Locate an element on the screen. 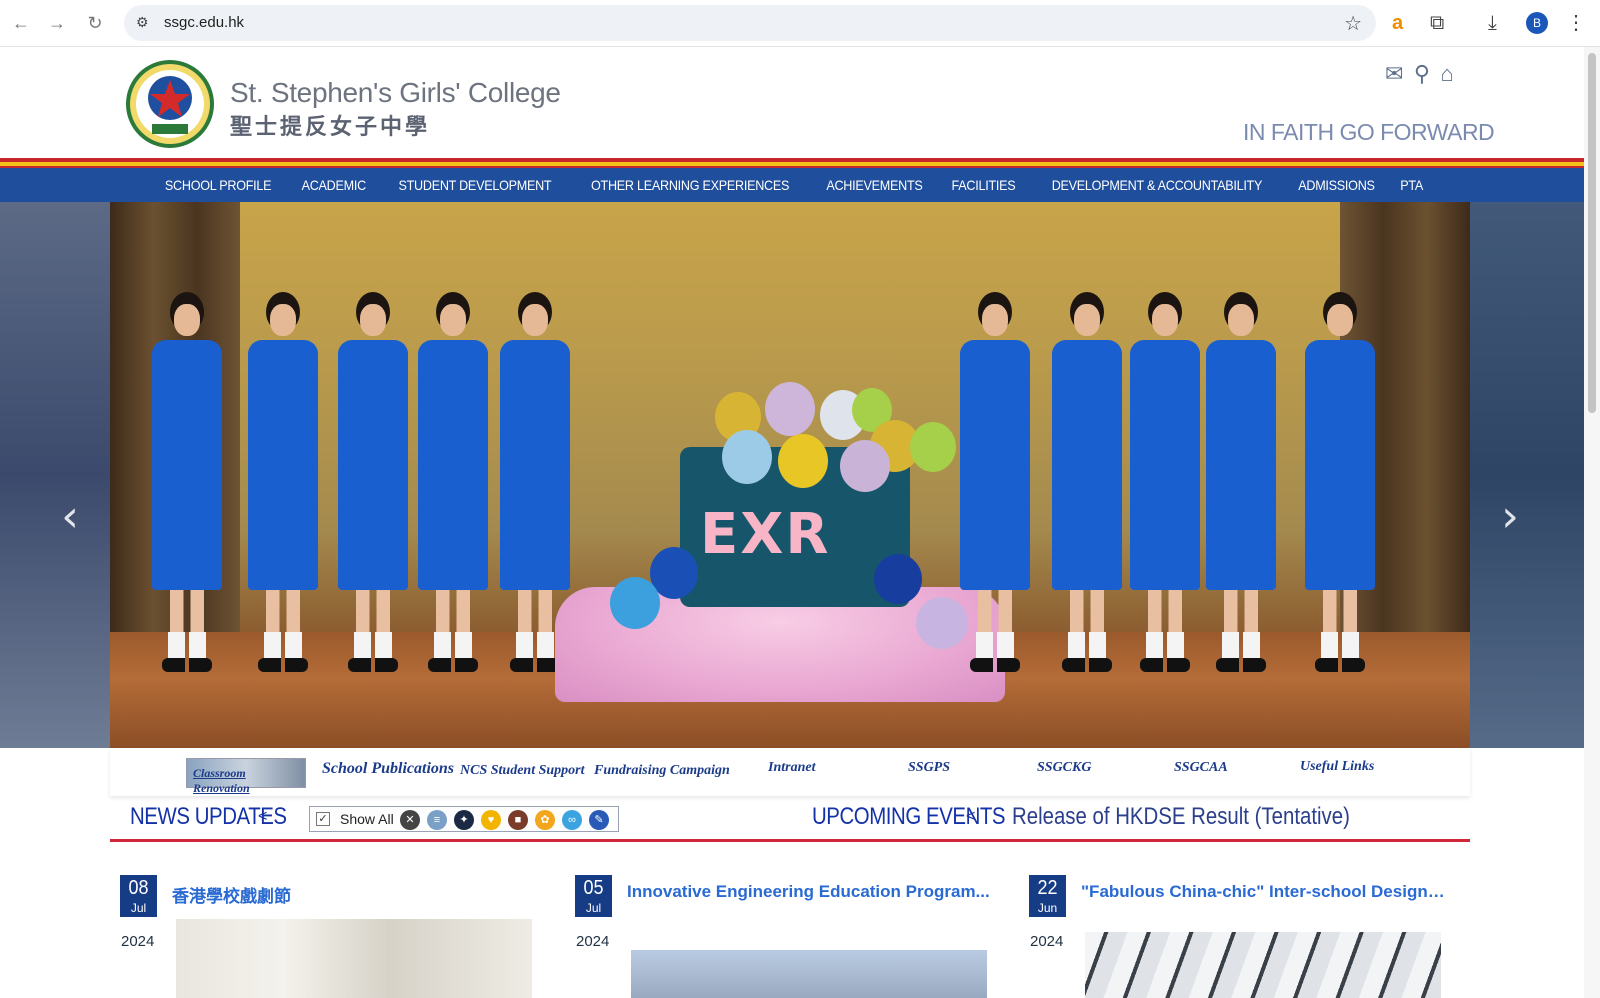 This screenshot has width=1600, height=998. hero-prev-slide-preview is located at coordinates (55, 475).